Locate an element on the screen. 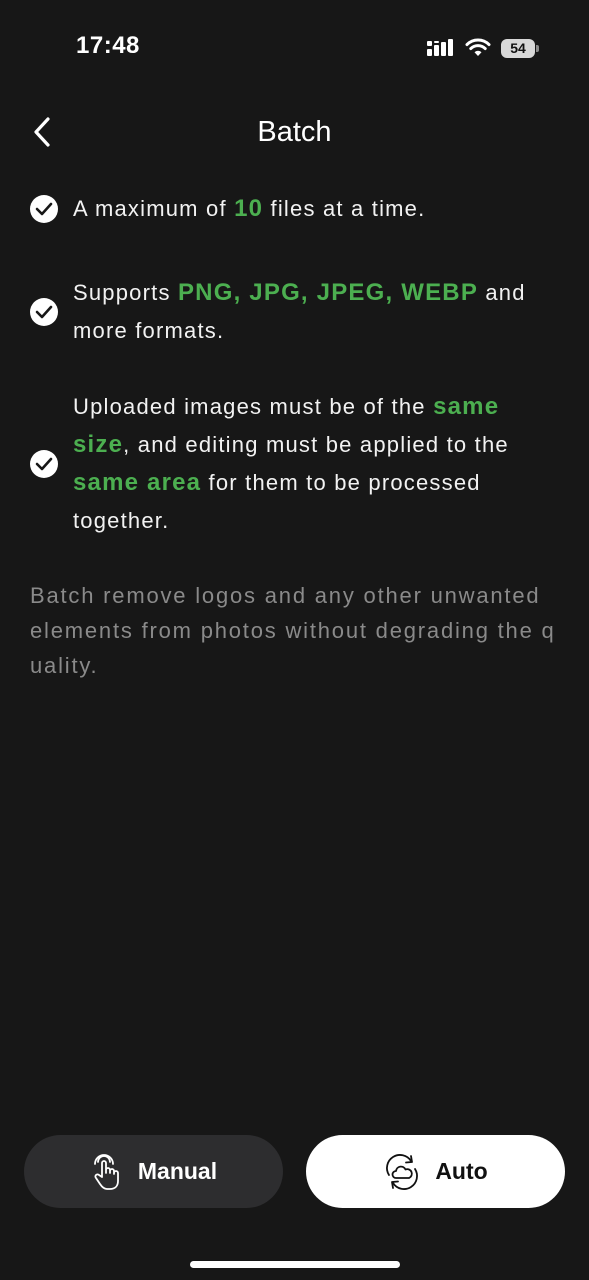 The image size is (589, 1280). feature-item-max-files: A maximum of 10 files at a time. is located at coordinates (295, 209).